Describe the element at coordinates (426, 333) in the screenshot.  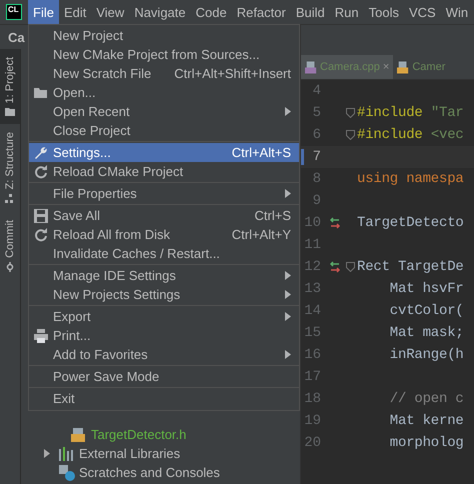
I see `code-line: Mat mask;` at that location.